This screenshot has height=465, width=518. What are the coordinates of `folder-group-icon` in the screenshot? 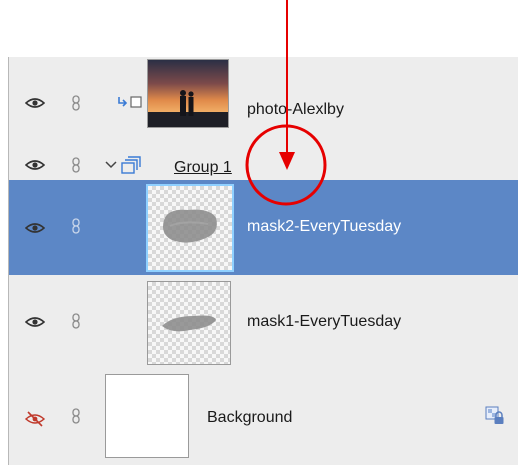 It's located at (131, 165).